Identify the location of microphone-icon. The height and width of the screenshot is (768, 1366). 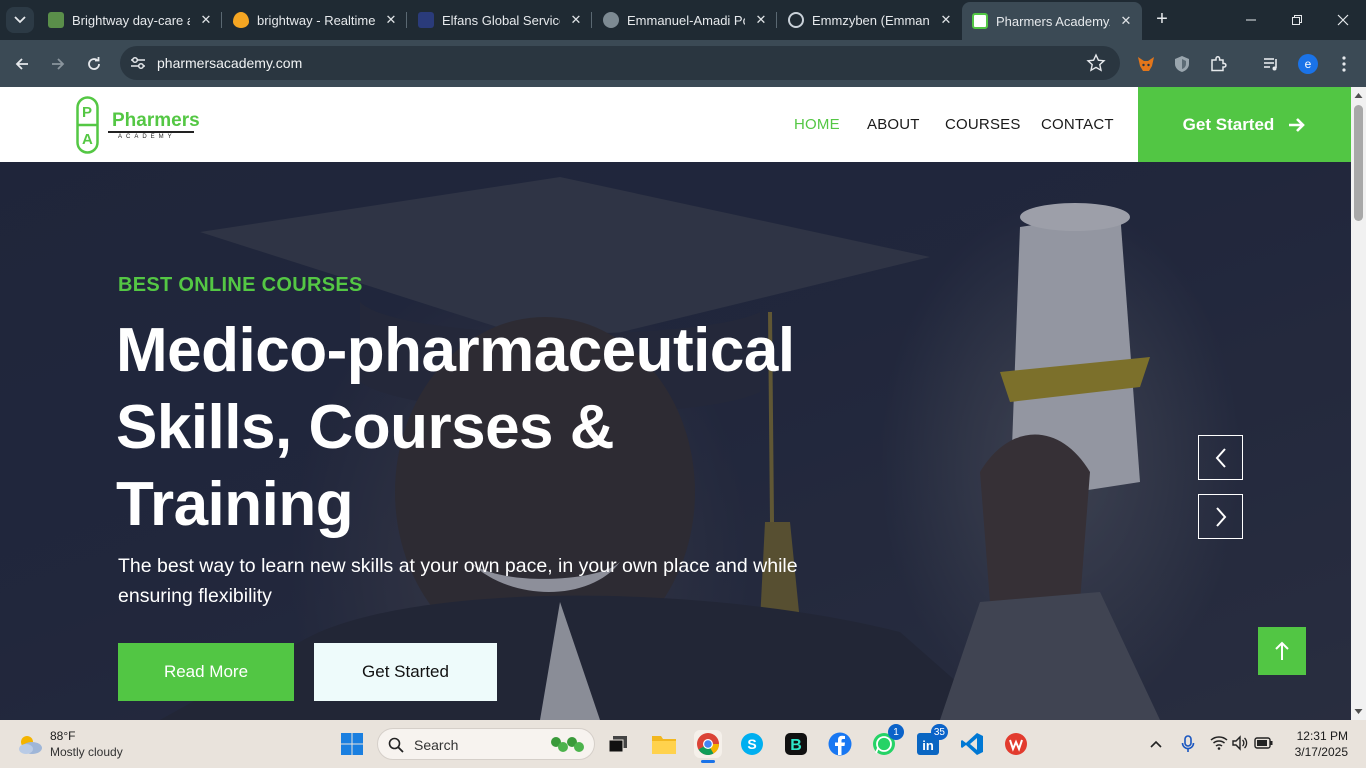
(1188, 743).